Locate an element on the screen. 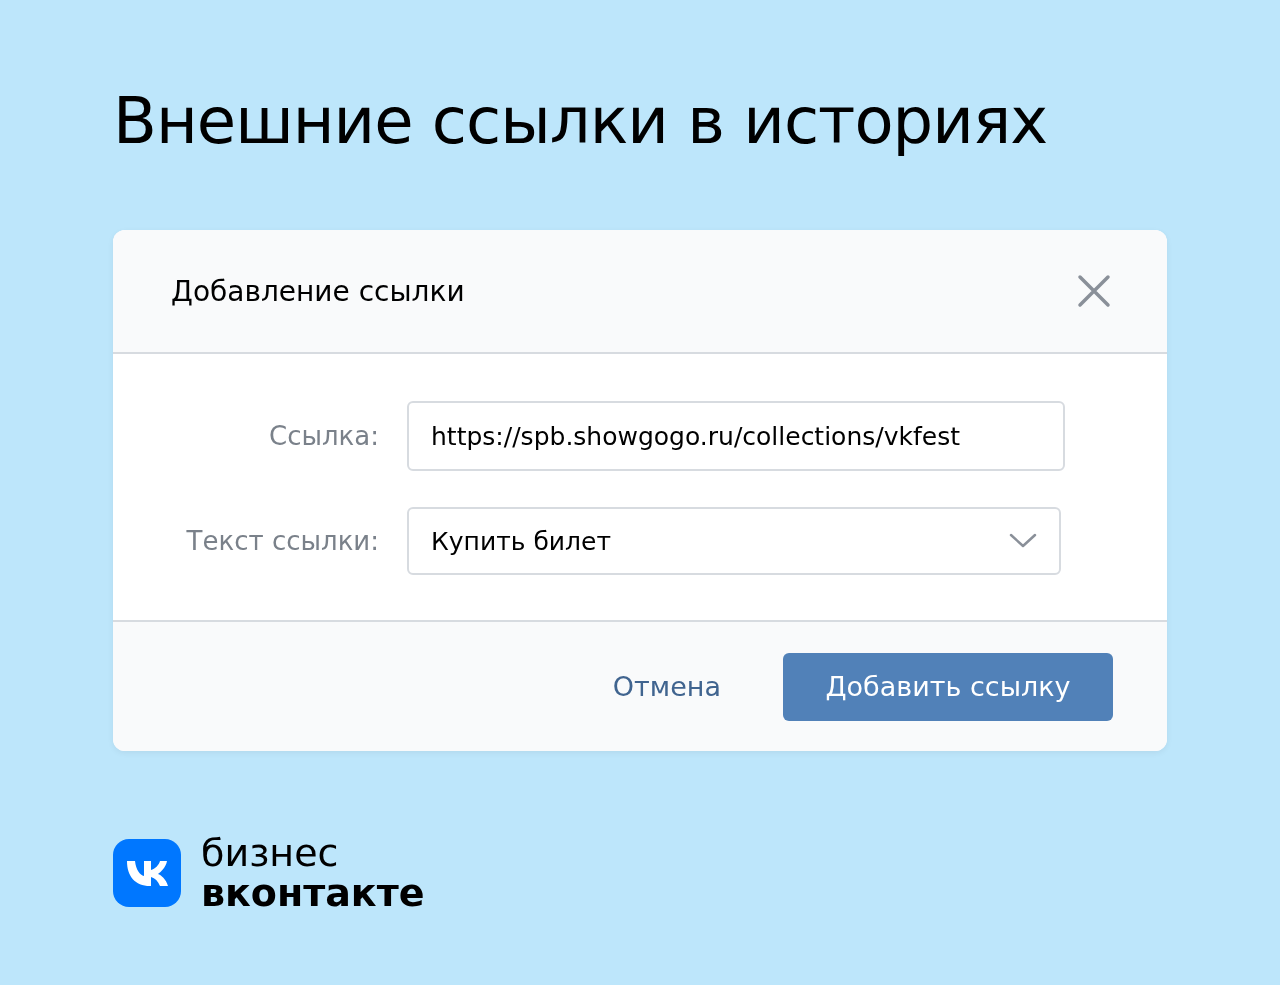 The image size is (1280, 985). headline: Внешние ссылки в историях is located at coordinates (581, 121).